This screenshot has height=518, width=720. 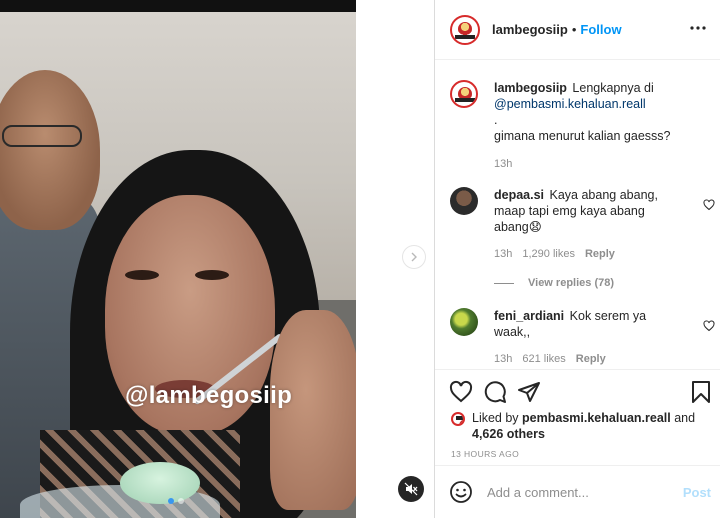 I want to click on liked-by-avatar, so click(x=458, y=419).